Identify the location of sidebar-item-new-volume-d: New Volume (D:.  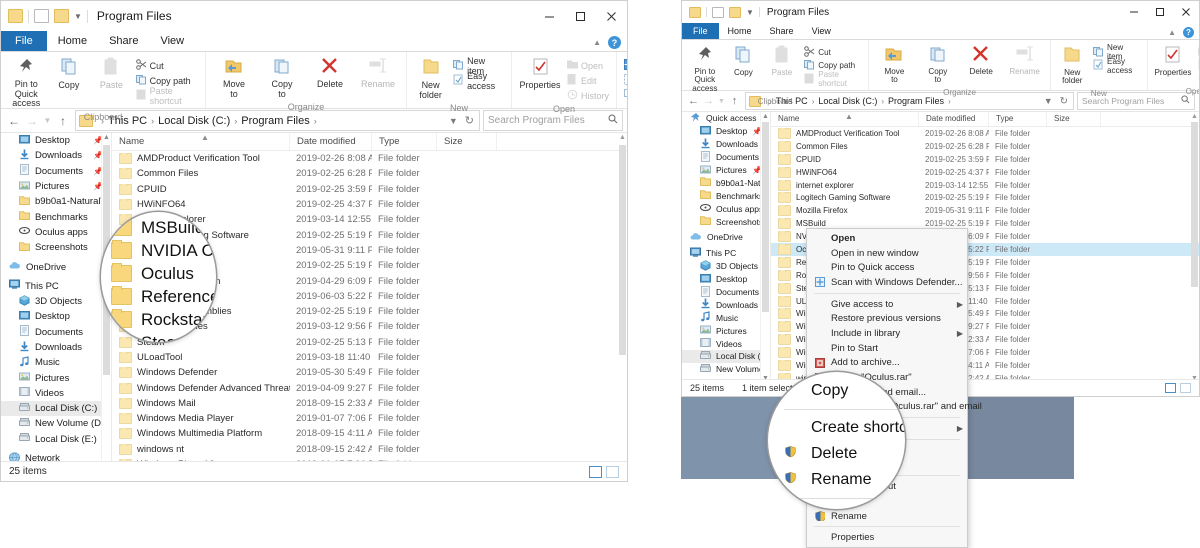
(726, 369).